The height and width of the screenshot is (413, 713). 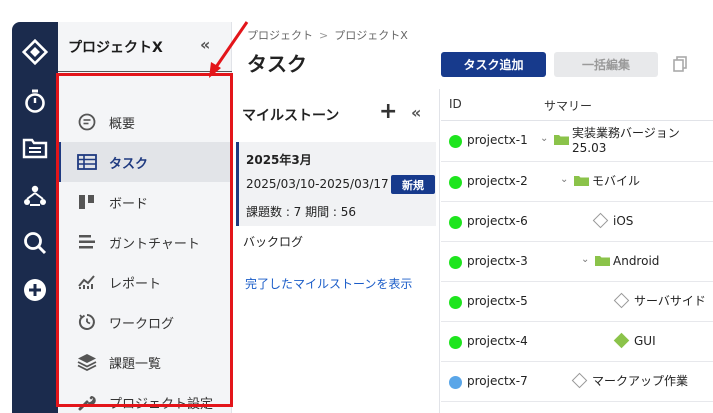 I want to click on sidebar-collapse-button: «, so click(x=205, y=44).